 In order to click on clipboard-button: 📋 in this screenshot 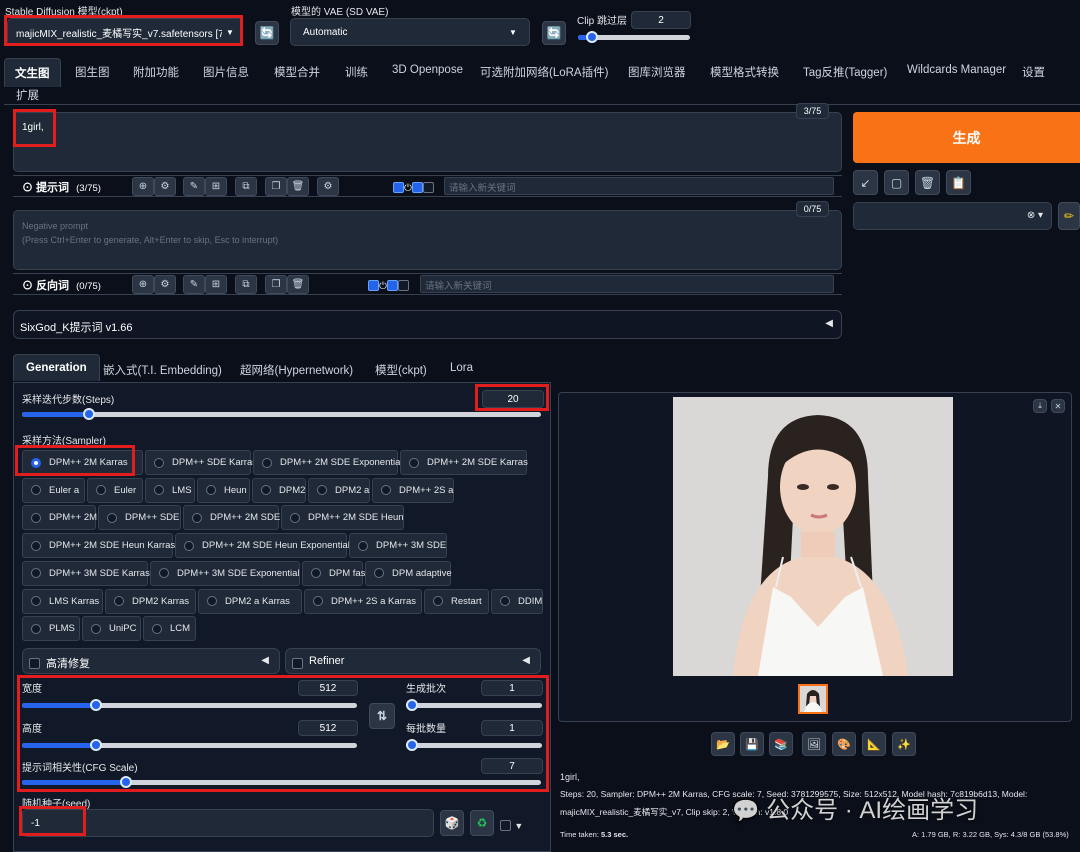, I will do `click(958, 182)`.